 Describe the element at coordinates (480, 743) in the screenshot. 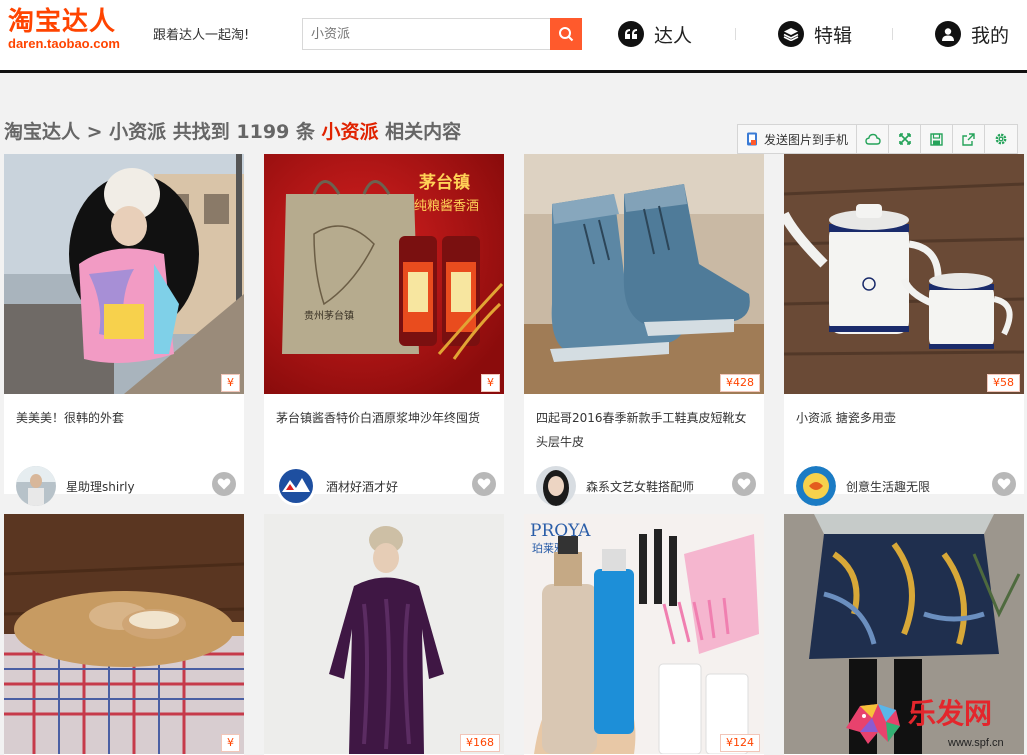

I see `product-price: ¥168` at that location.